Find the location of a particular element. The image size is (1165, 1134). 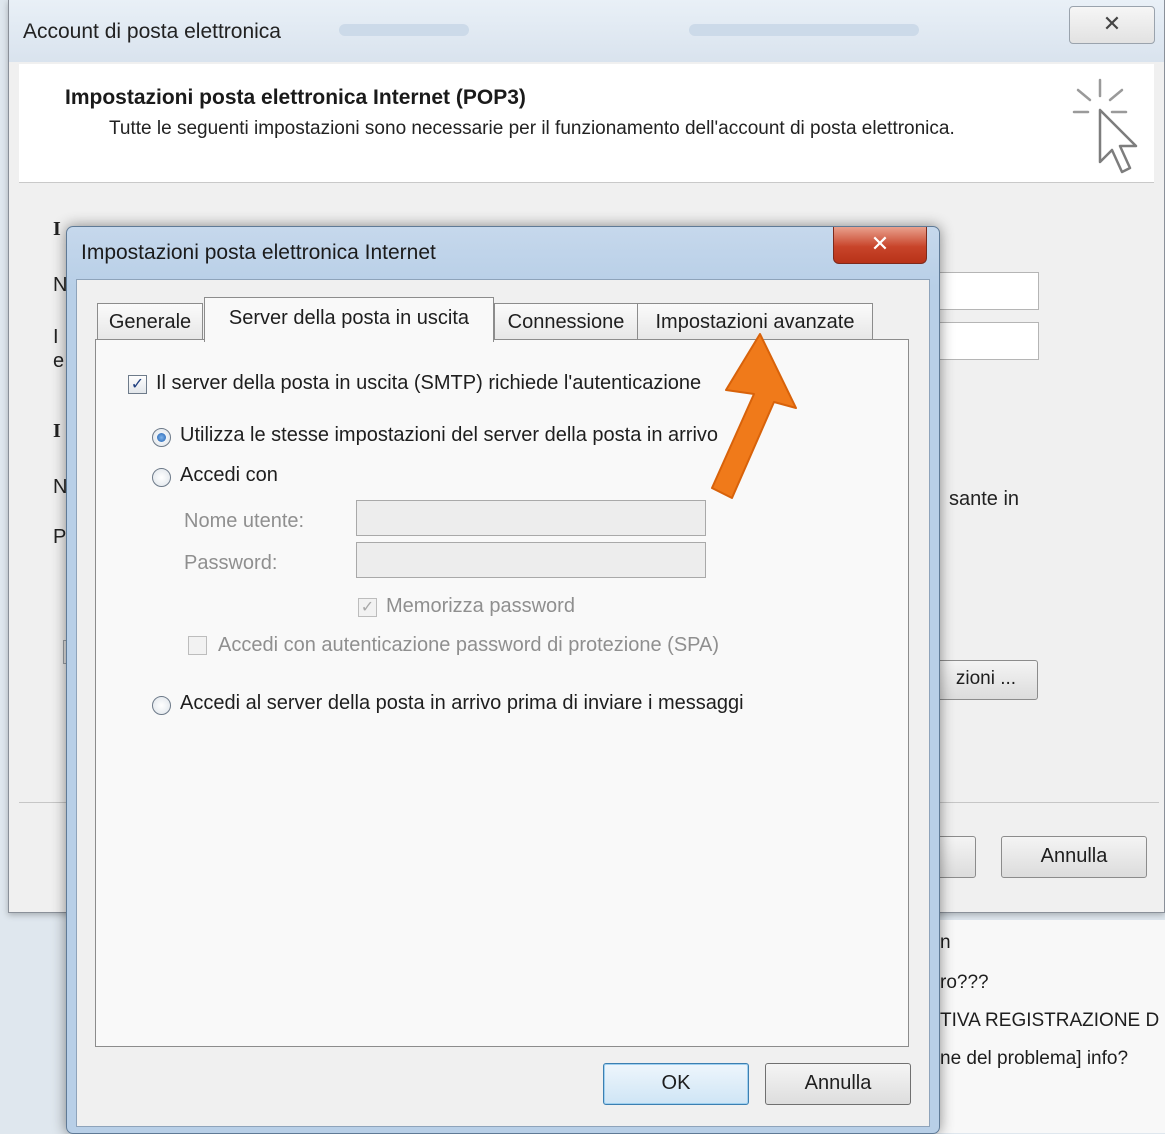

close-button: ✕ is located at coordinates (1112, 25).